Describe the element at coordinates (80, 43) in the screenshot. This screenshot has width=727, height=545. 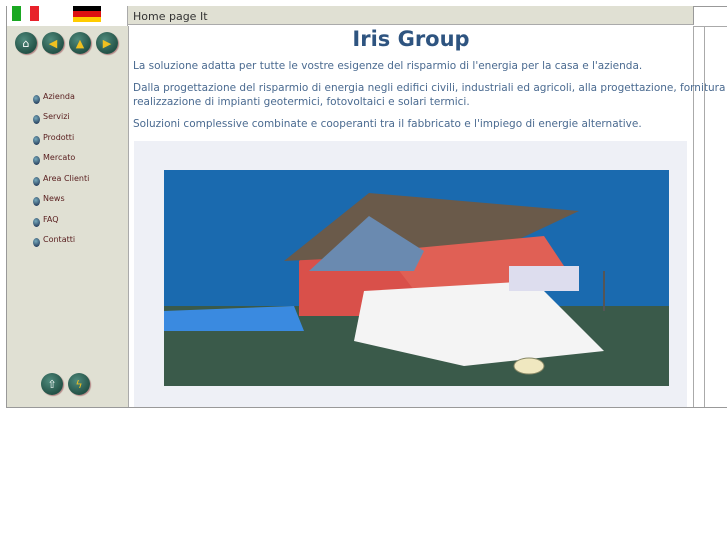
I see `up-button: ▲` at that location.